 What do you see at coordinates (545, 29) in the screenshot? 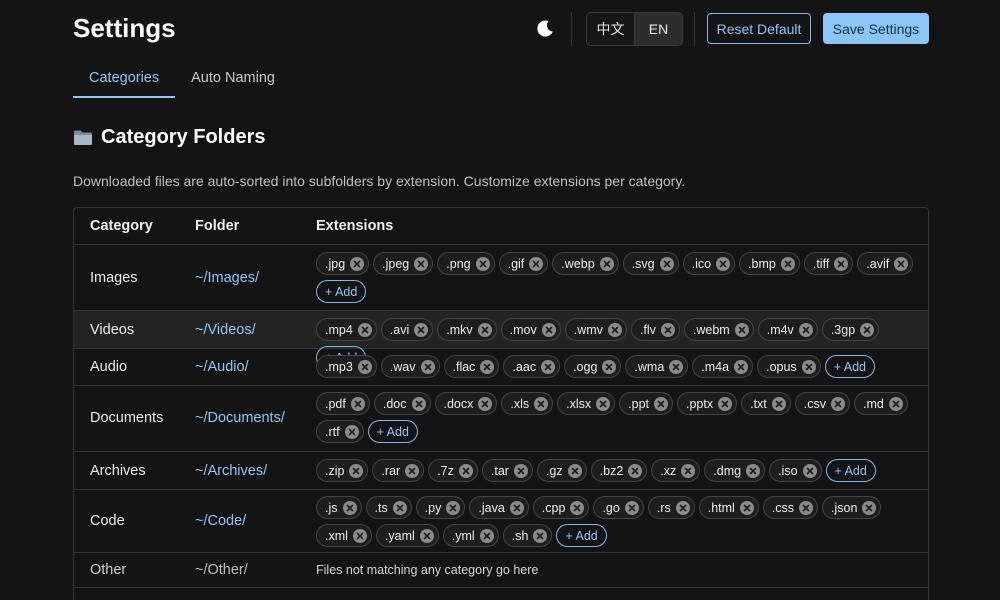
I see `theme-toggle-button` at bounding box center [545, 29].